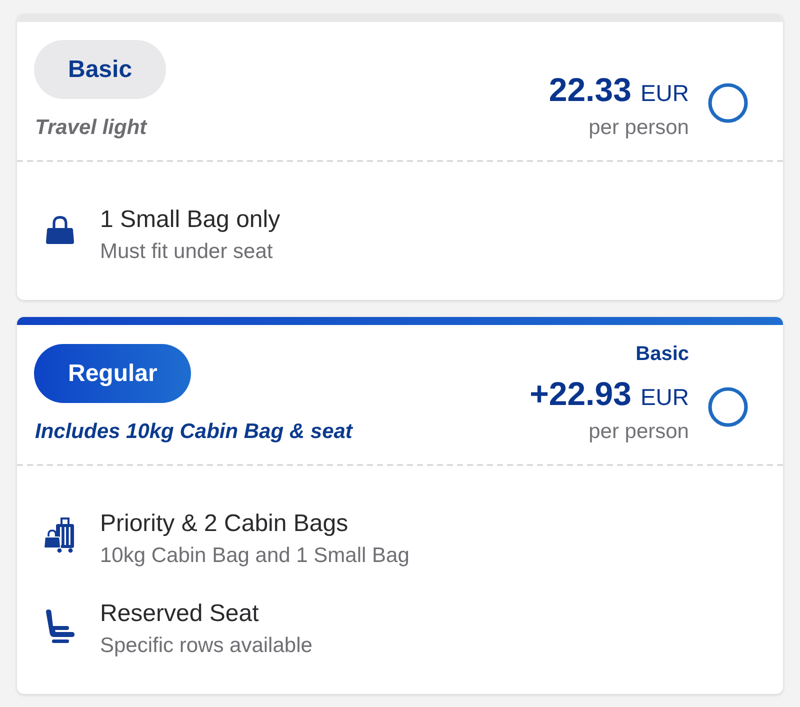 This screenshot has width=800, height=707. Describe the element at coordinates (190, 220) in the screenshot. I see `feature-title: 1 Small Bag only` at that location.